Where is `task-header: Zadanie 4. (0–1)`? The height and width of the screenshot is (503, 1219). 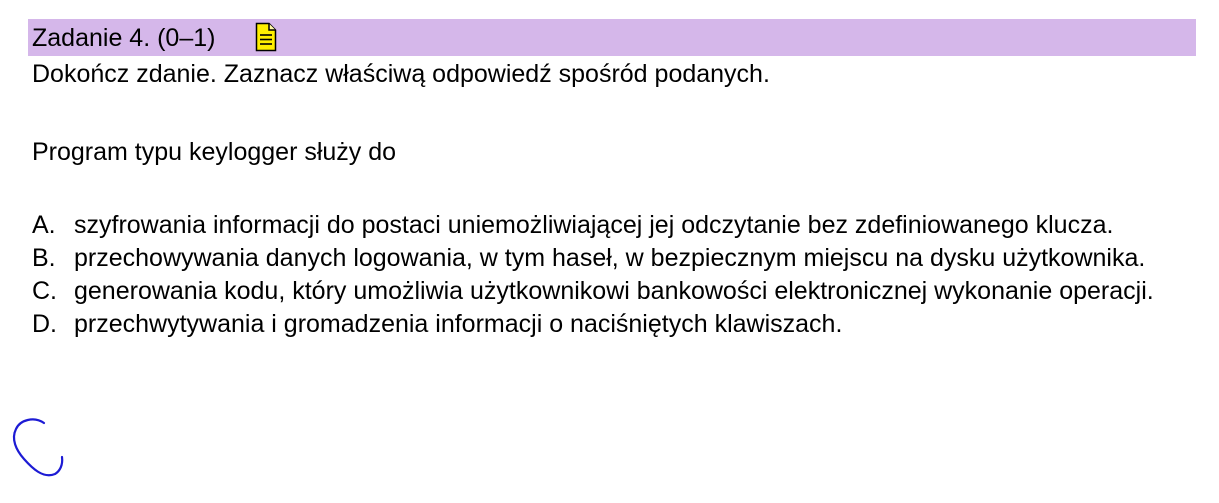
task-header: Zadanie 4. (0–1) is located at coordinates (612, 37).